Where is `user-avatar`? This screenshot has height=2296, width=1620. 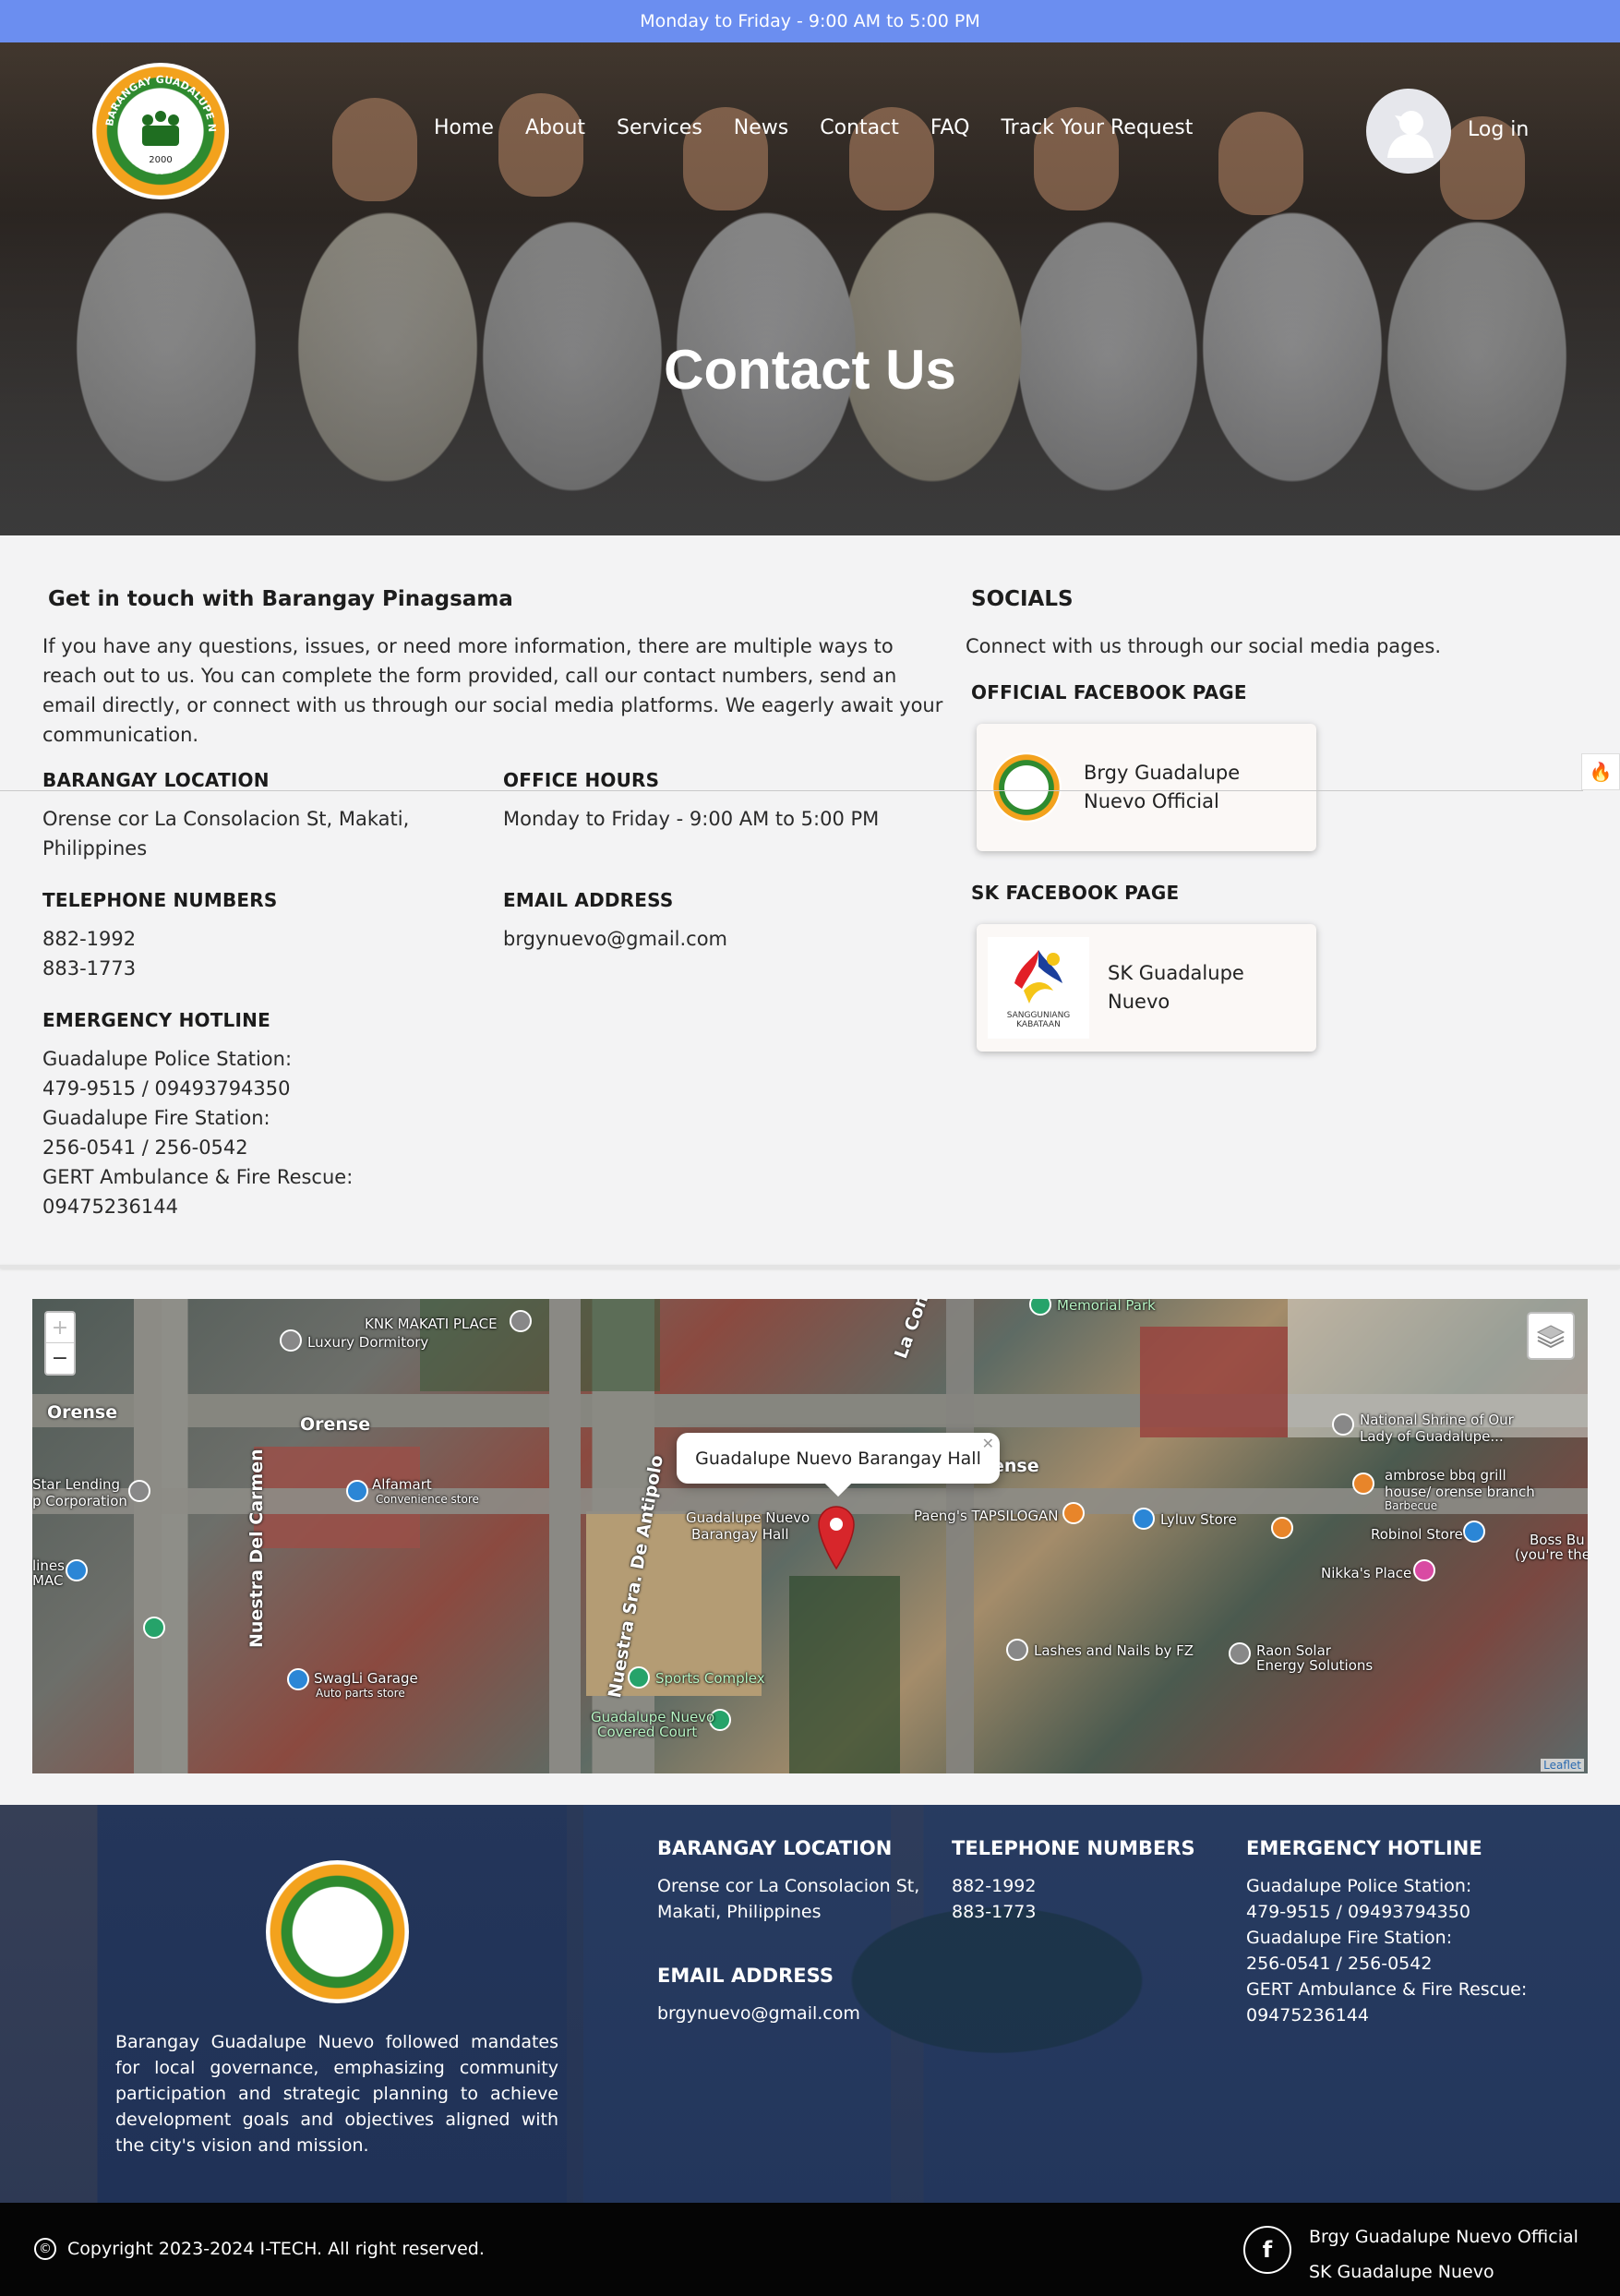 user-avatar is located at coordinates (1408, 131).